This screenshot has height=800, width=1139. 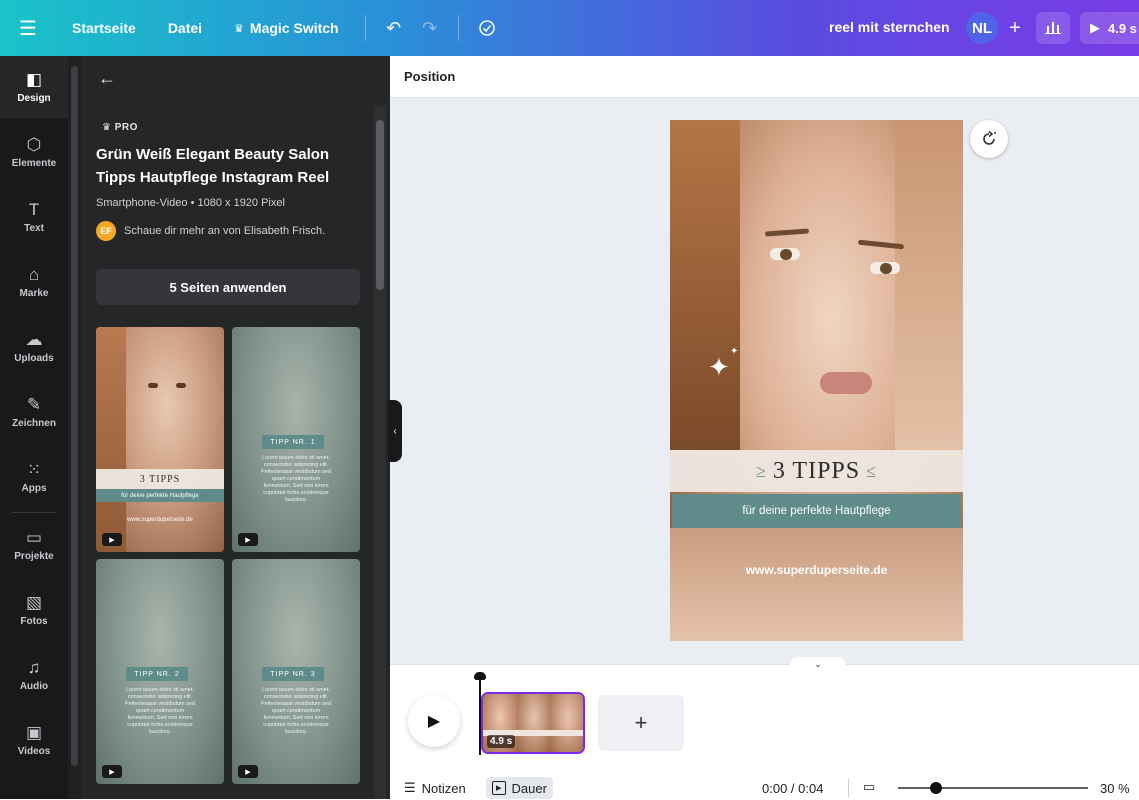 What do you see at coordinates (34, 423) in the screenshot?
I see `rail-item-label: Zeichnen` at bounding box center [34, 423].